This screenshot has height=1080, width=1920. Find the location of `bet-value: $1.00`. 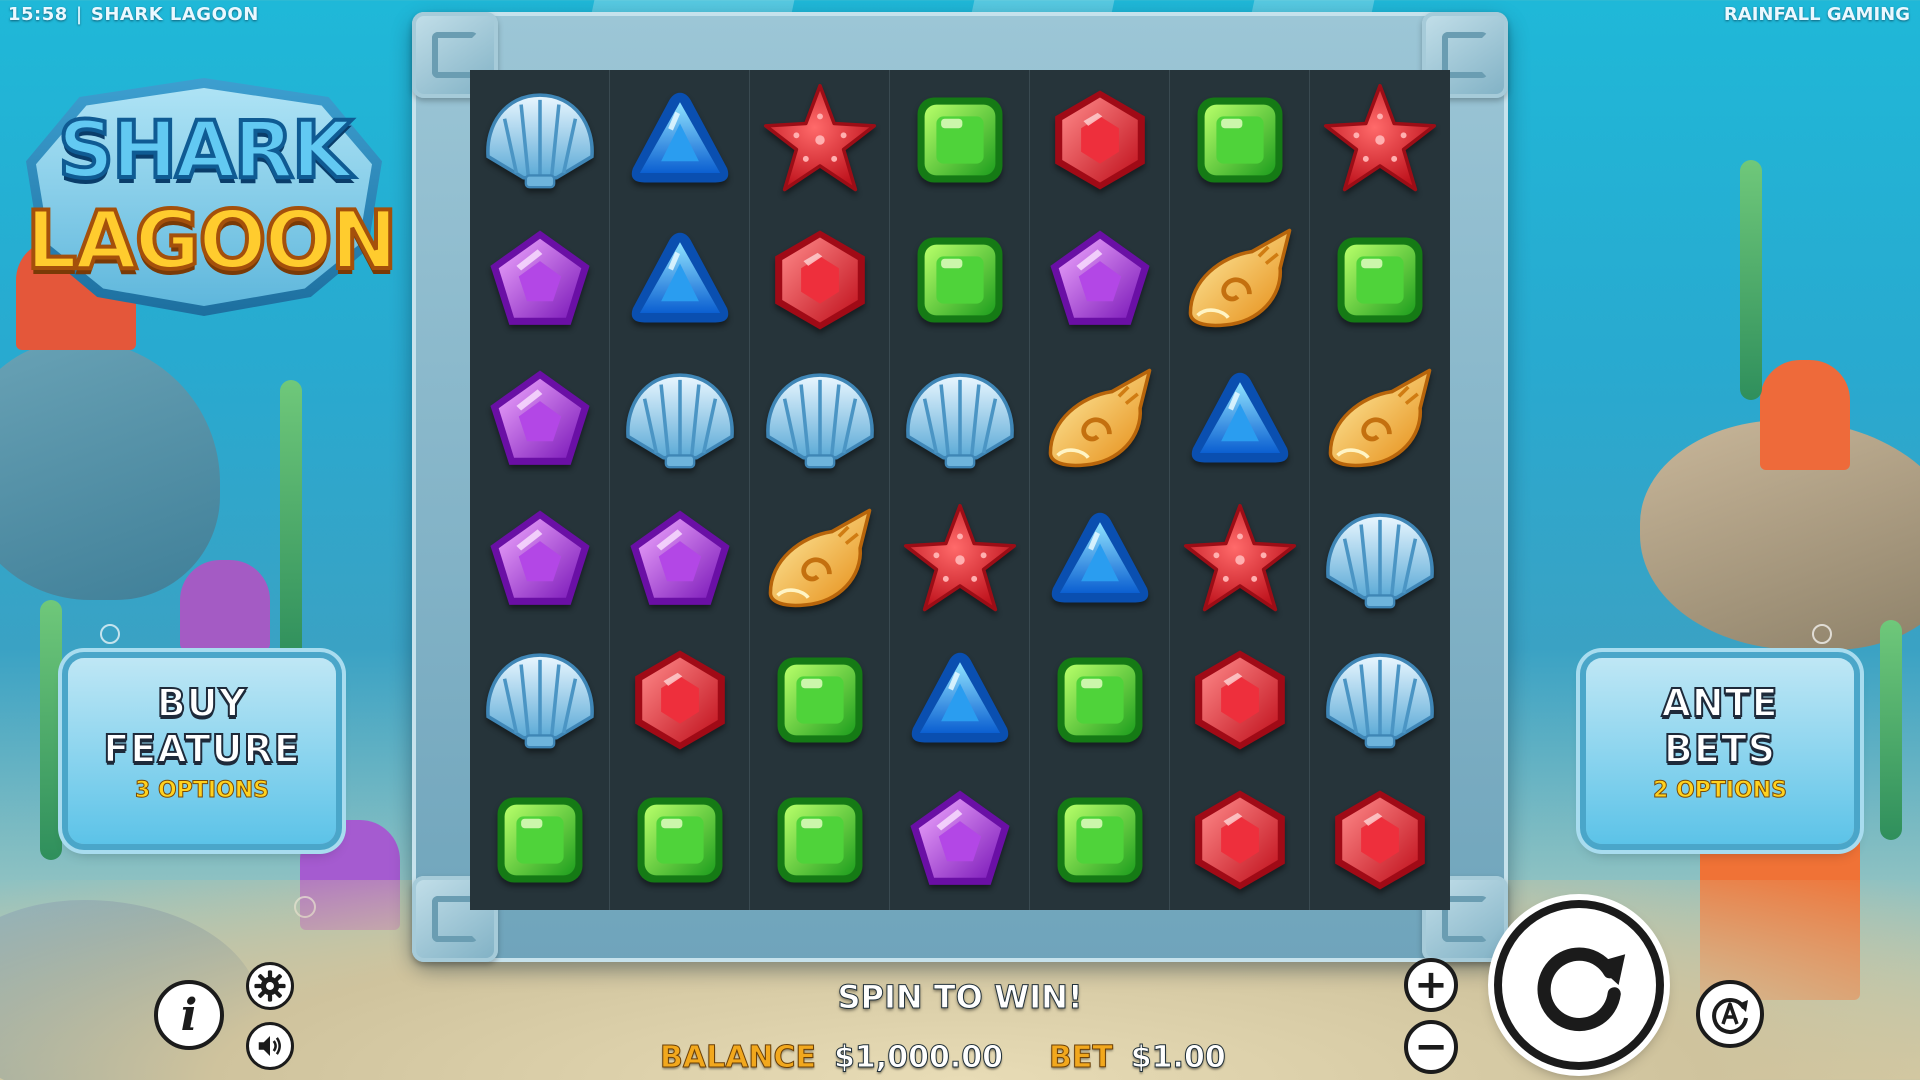

bet-value: $1.00 is located at coordinates (1178, 1058).